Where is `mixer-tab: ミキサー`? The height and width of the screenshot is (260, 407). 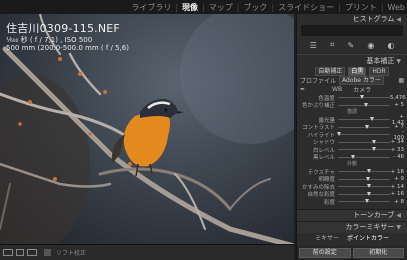 mixer-tab: ミキサー is located at coordinates (327, 237).